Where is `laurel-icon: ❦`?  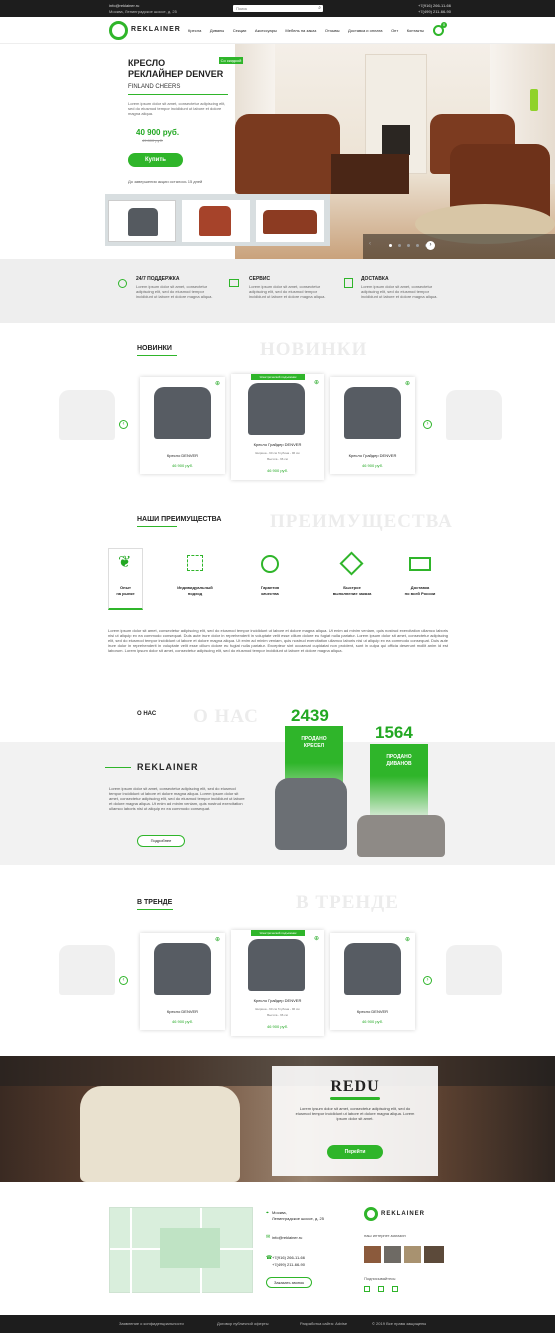
laurel-icon: ❦ is located at coordinates (125, 562).